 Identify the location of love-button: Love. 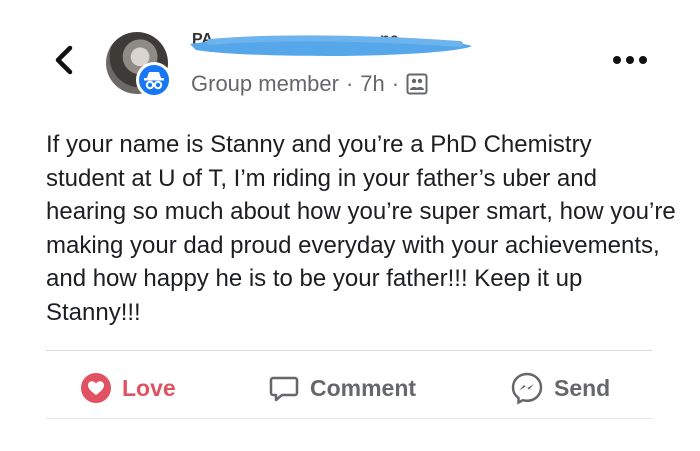
(128, 388).